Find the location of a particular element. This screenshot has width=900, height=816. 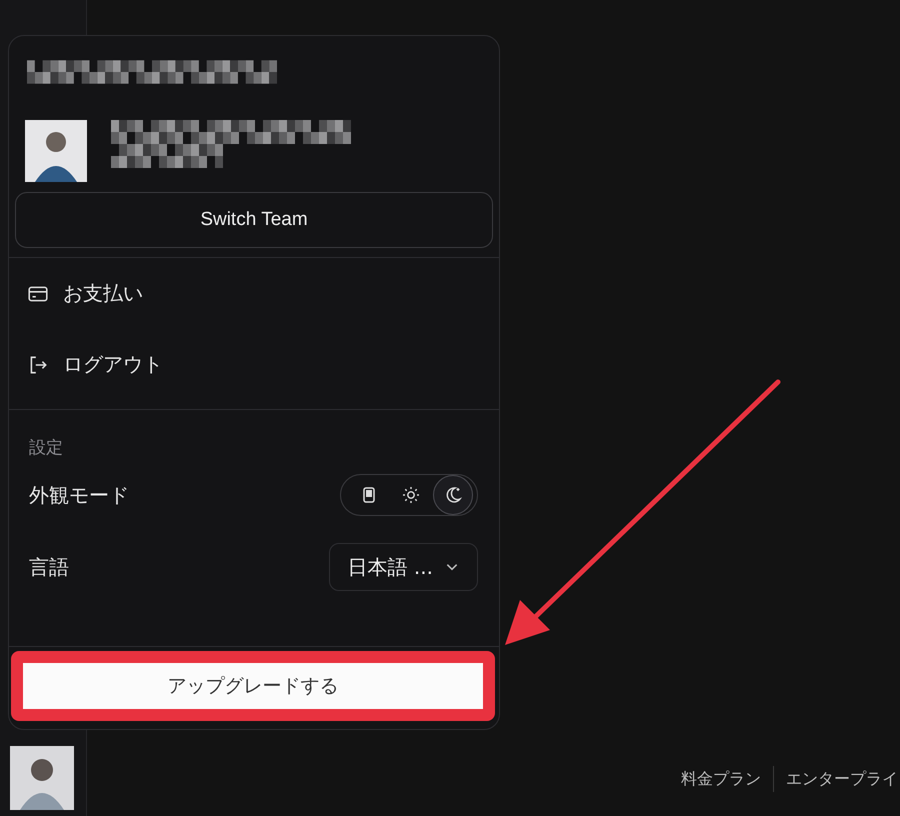

menu-item: お支払い is located at coordinates (254, 293).